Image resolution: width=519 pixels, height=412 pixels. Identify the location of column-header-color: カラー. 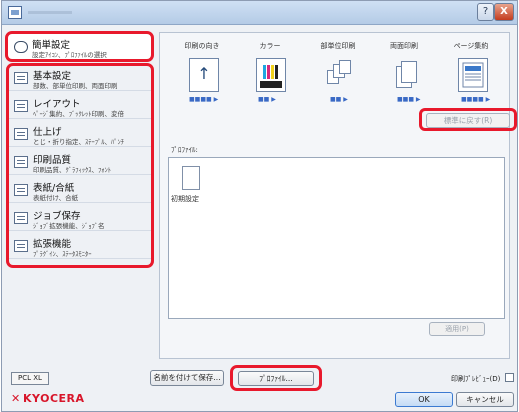
(270, 46).